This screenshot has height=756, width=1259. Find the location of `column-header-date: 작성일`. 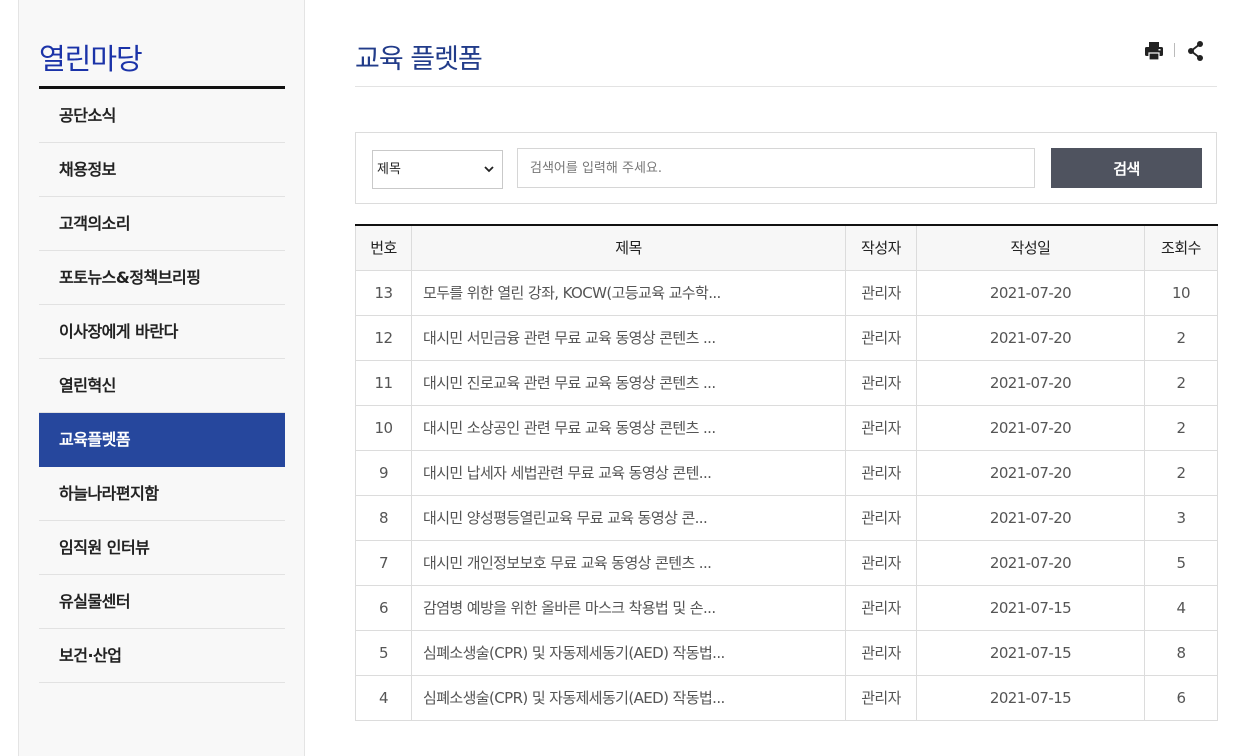

column-header-date: 작성일 is located at coordinates (1030, 248).